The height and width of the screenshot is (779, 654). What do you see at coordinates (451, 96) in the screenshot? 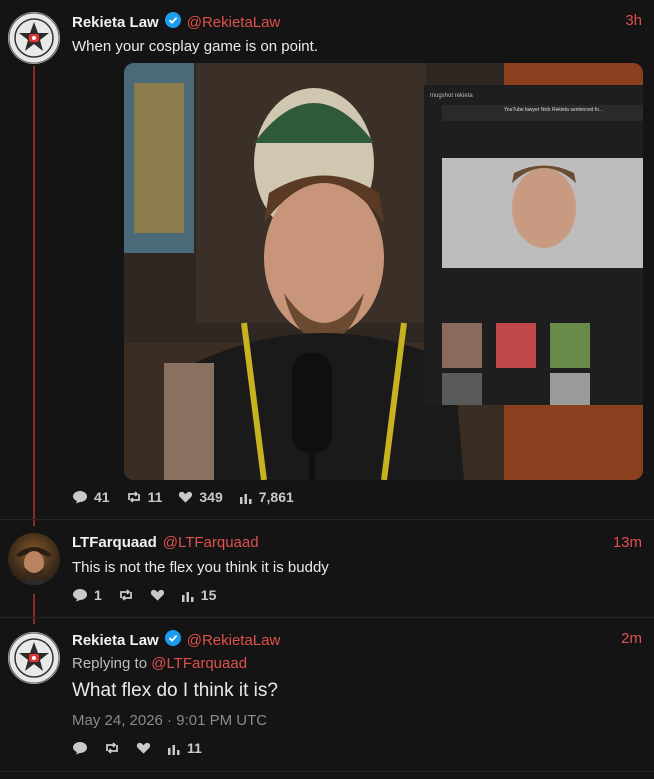
I see `search-hint-text: mugshot rekieta` at bounding box center [451, 96].